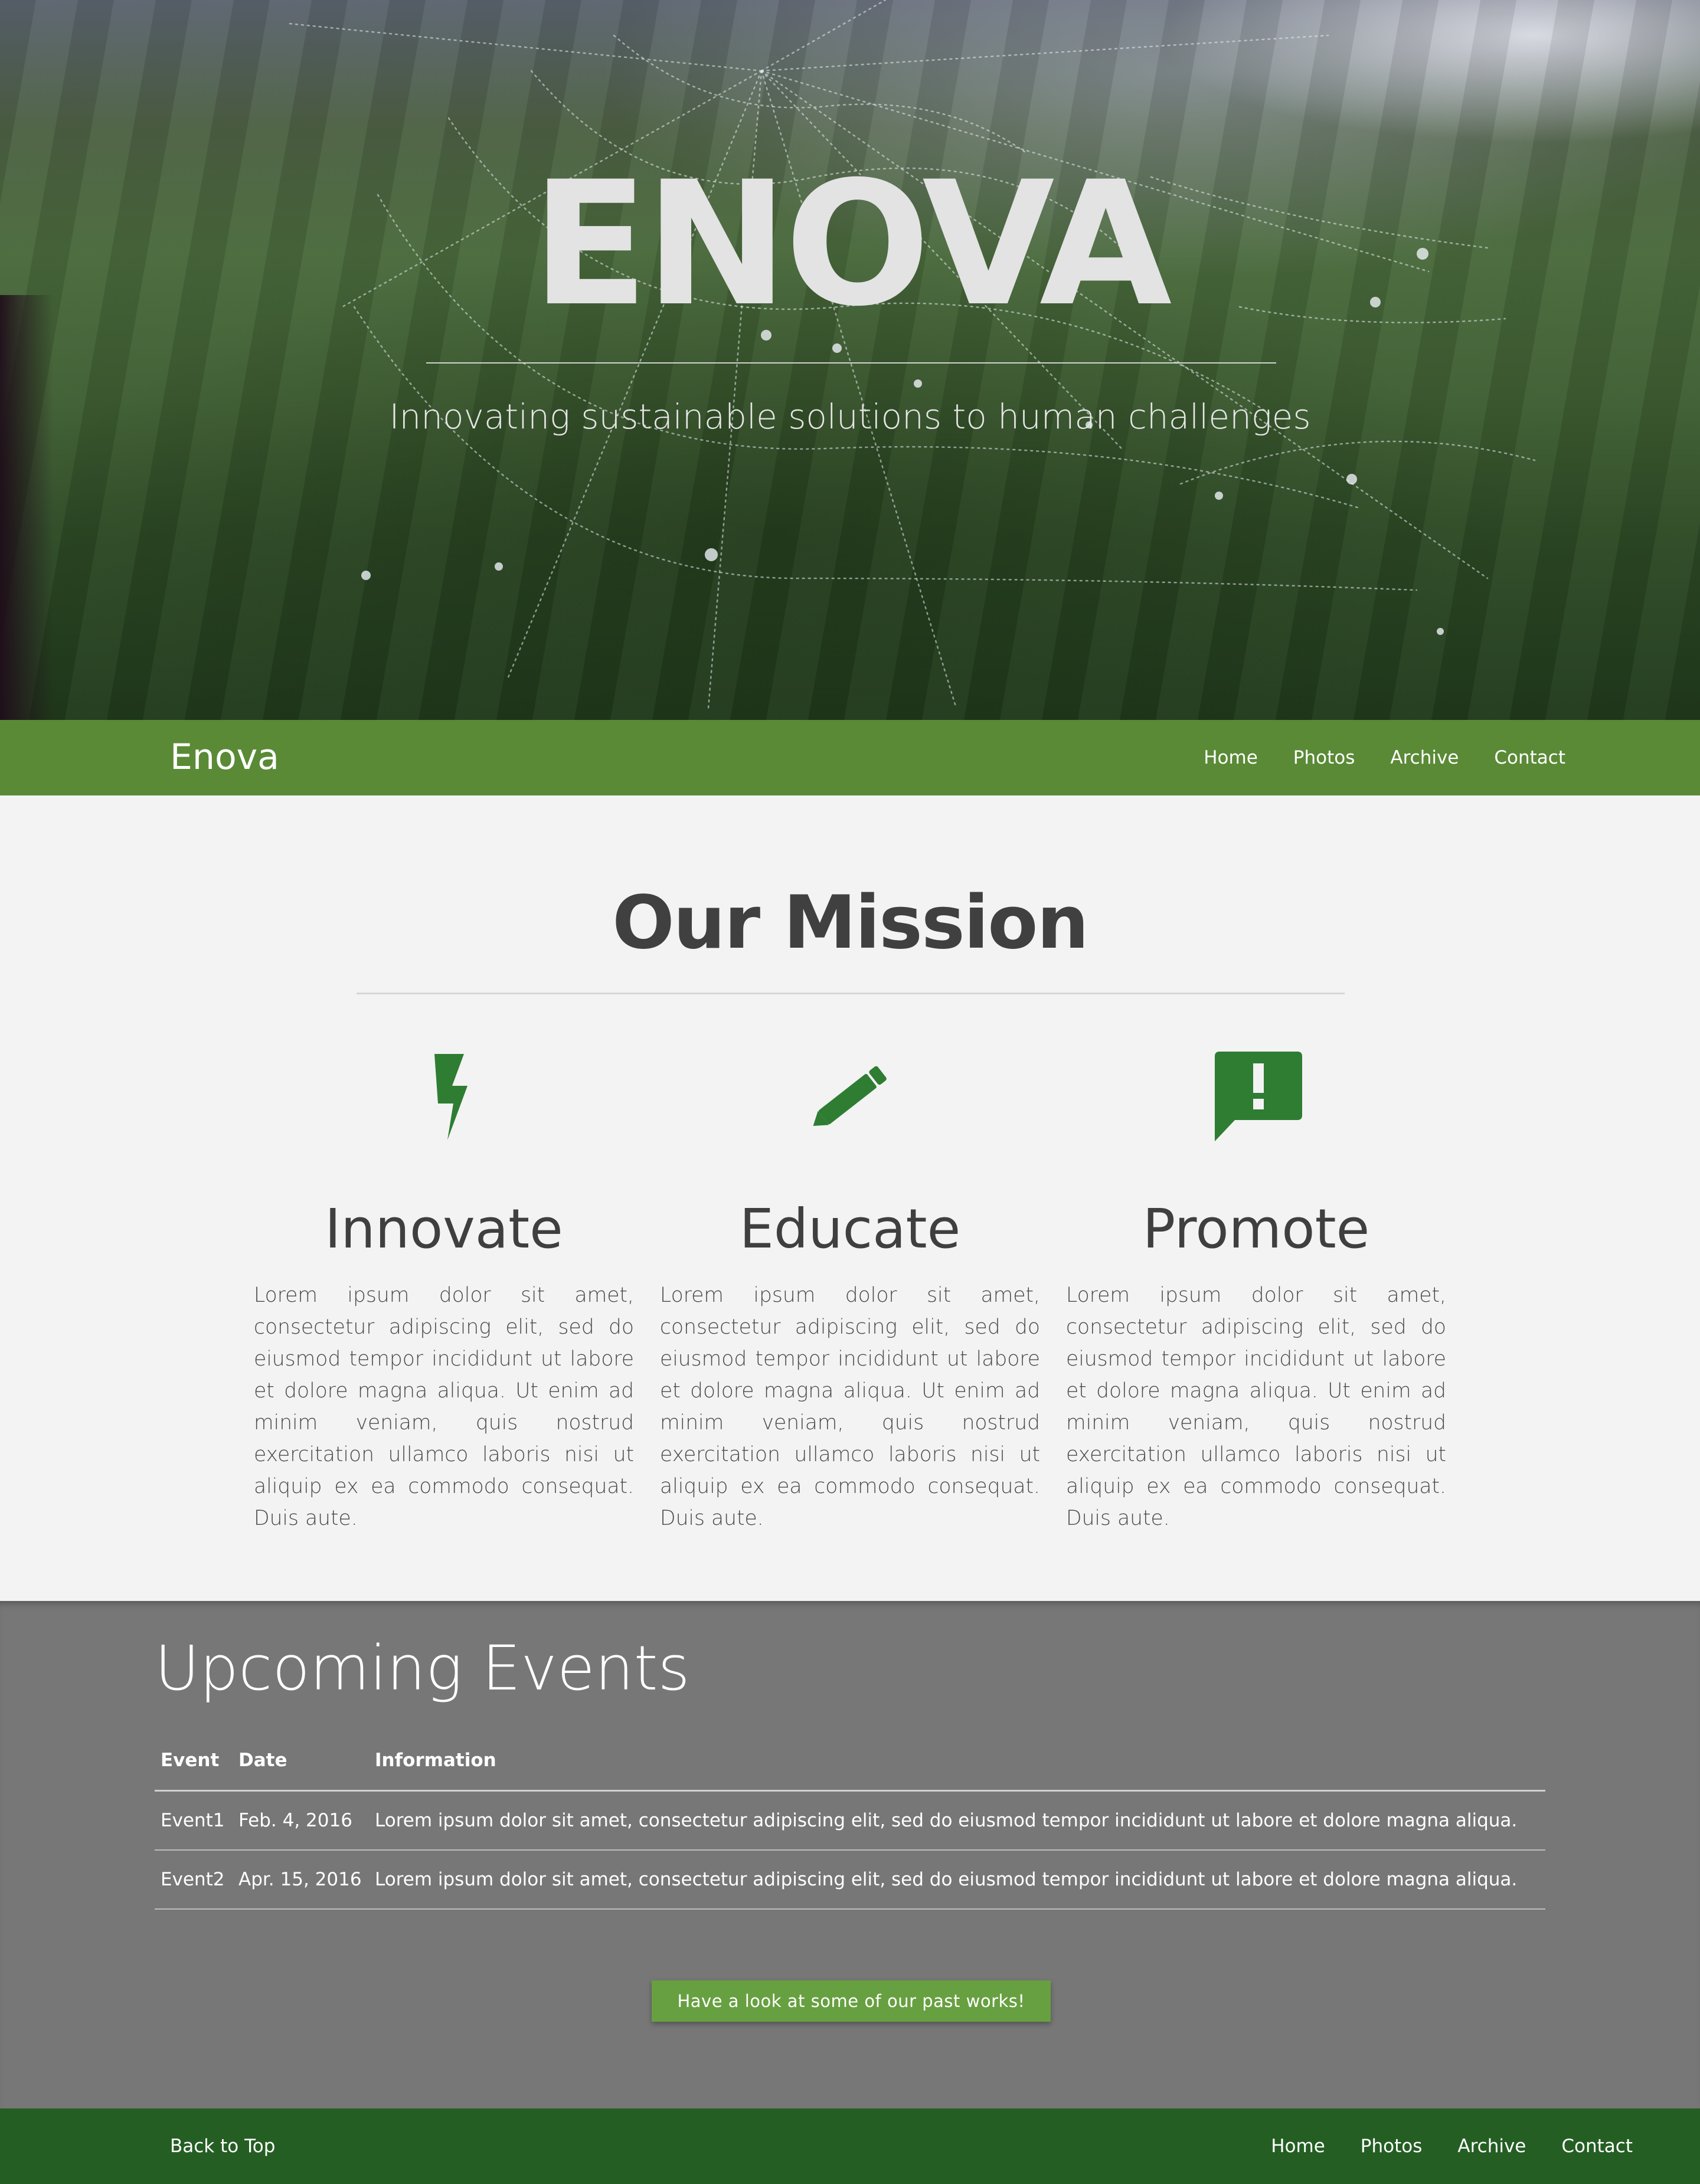 This screenshot has width=1700, height=2184. What do you see at coordinates (301, 1761) in the screenshot?
I see `table-header-date: Date` at bounding box center [301, 1761].